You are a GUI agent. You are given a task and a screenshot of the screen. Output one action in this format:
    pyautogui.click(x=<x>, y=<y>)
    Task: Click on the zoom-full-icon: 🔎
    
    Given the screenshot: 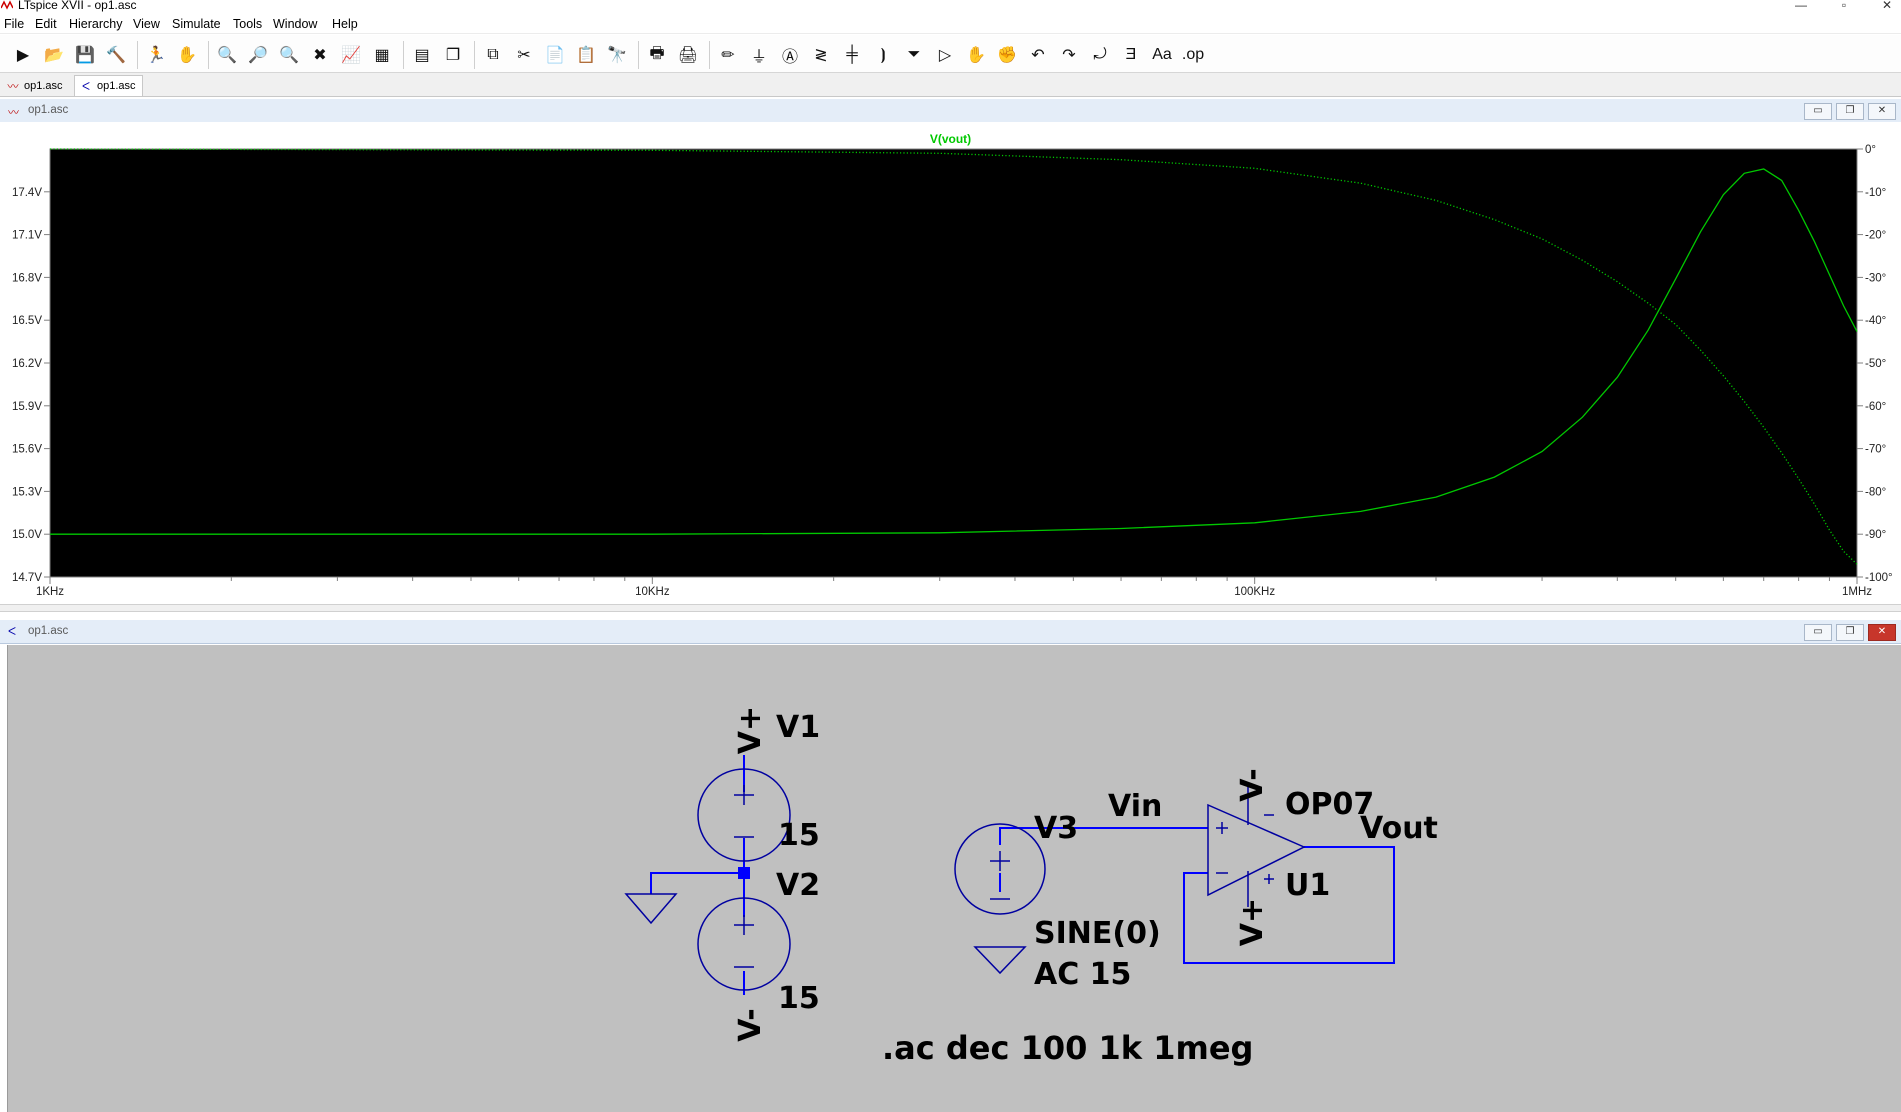 What is the action you would take?
    pyautogui.click(x=258, y=55)
    